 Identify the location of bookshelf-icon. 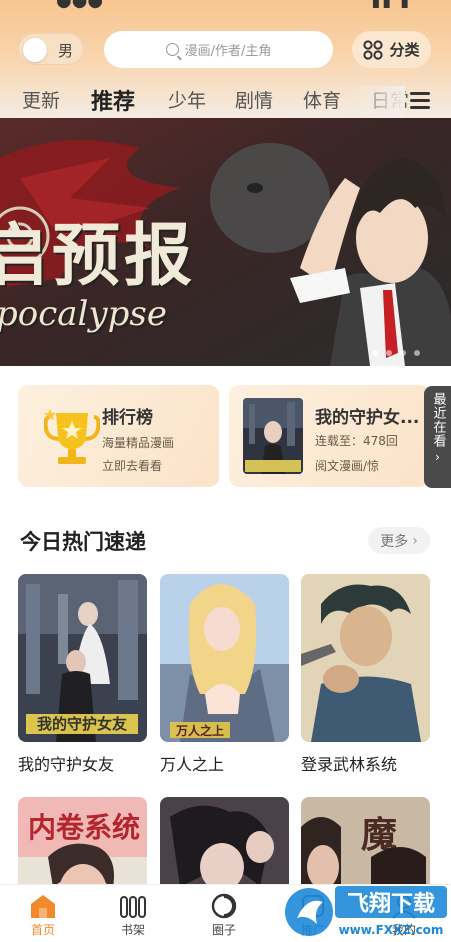
(133, 907).